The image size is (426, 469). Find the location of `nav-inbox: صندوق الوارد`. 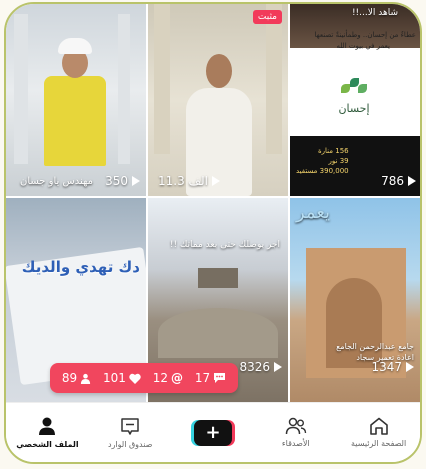

nav-inbox: صندوق الوارد is located at coordinates (130, 433).